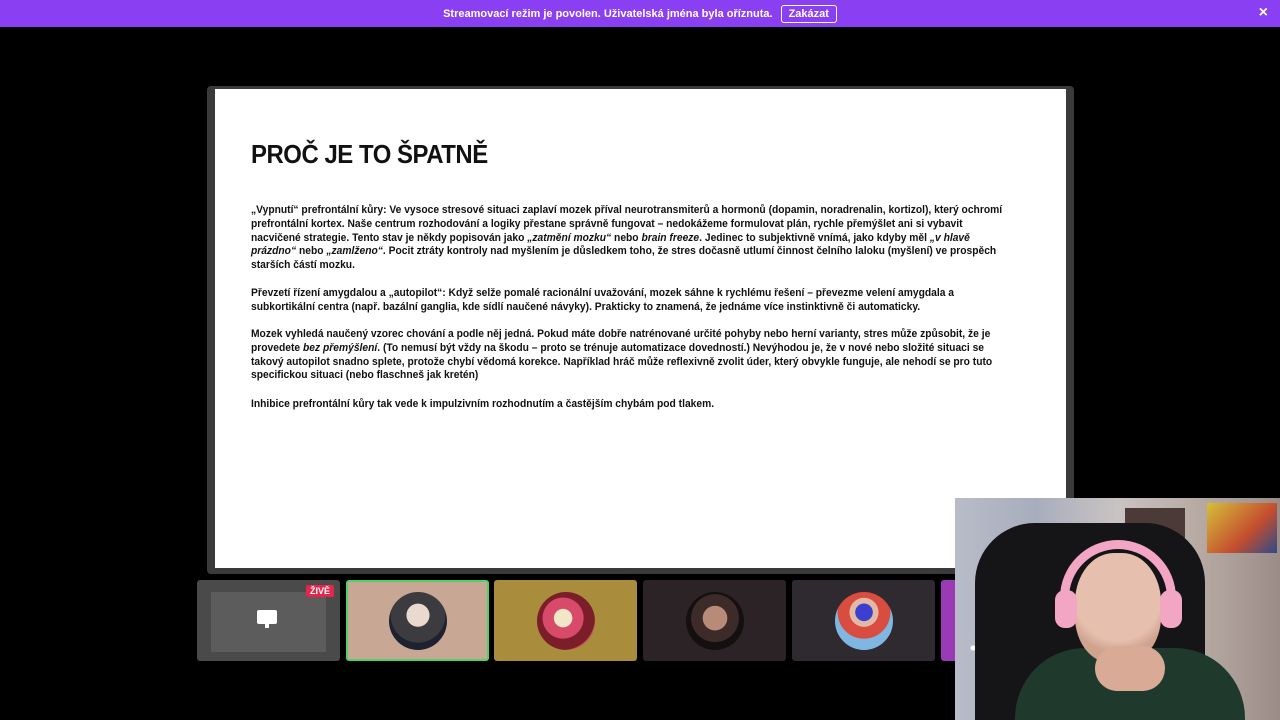 This screenshot has height=720, width=1280. I want to click on monitor-icon, so click(267, 619).